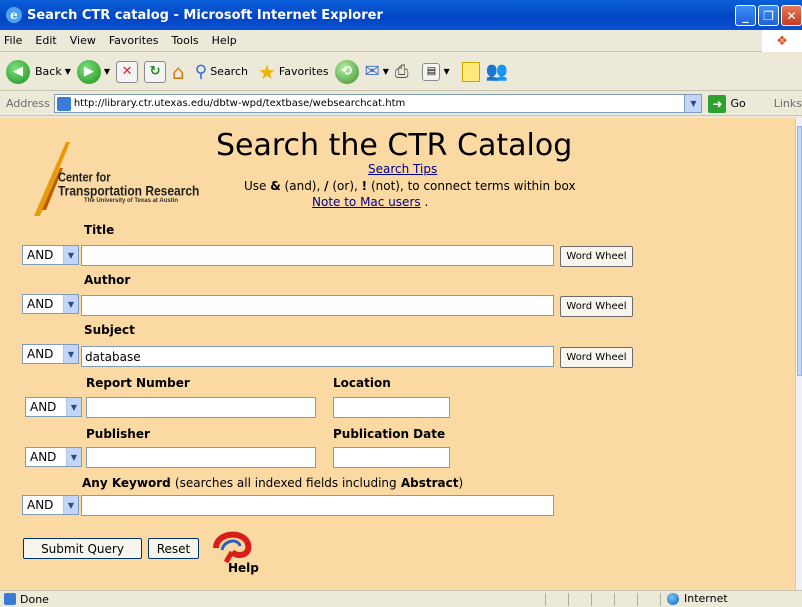 The width and height of the screenshot is (802, 607). What do you see at coordinates (88, 71) in the screenshot?
I see `forward-arrow-icon: ▶` at bounding box center [88, 71].